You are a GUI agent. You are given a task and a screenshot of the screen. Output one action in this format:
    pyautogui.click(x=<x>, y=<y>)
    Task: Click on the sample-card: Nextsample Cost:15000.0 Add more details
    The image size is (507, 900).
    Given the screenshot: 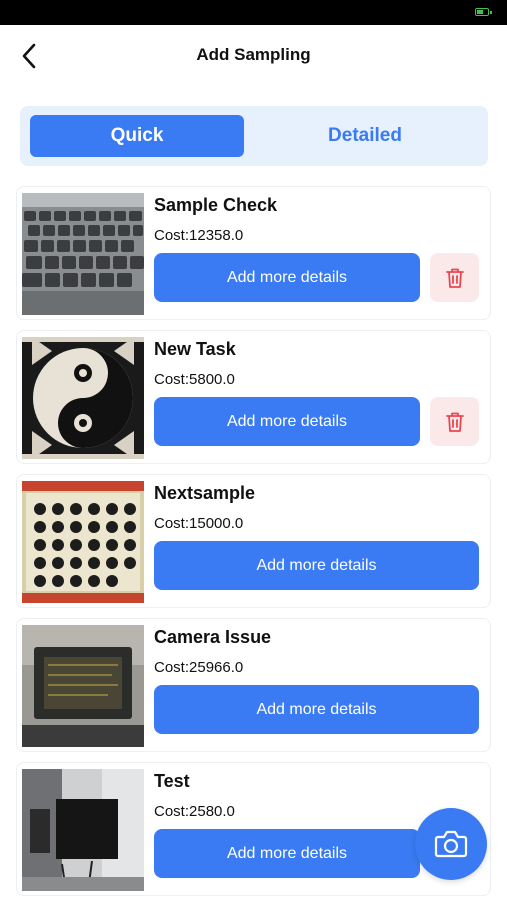 What is the action you would take?
    pyautogui.click(x=253, y=541)
    